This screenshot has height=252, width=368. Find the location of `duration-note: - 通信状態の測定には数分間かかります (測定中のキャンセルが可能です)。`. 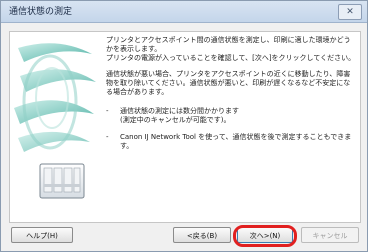

duration-note: - 通信状態の測定には数分間かかります (測定中のキャンセルが可能です)。 is located at coordinates (231, 116).